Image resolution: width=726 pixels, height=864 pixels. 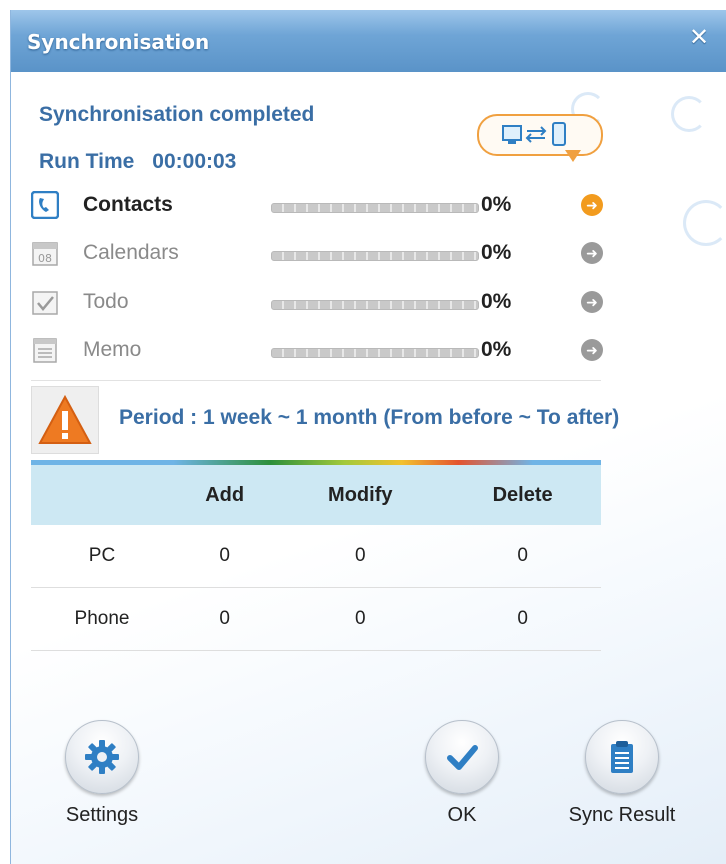 I want to click on sync-row-contacts: Contacts 0% ➜, so click(x=317, y=205).